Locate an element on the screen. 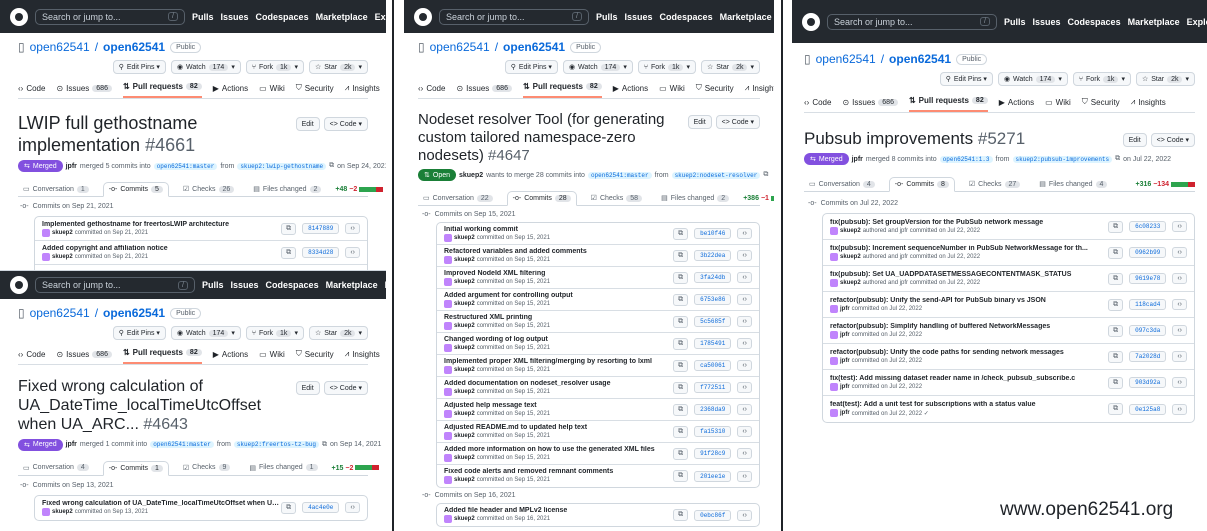 This screenshot has height=531, width=1207. tab-checks: ☑ Checks 27 is located at coordinates (994, 184).